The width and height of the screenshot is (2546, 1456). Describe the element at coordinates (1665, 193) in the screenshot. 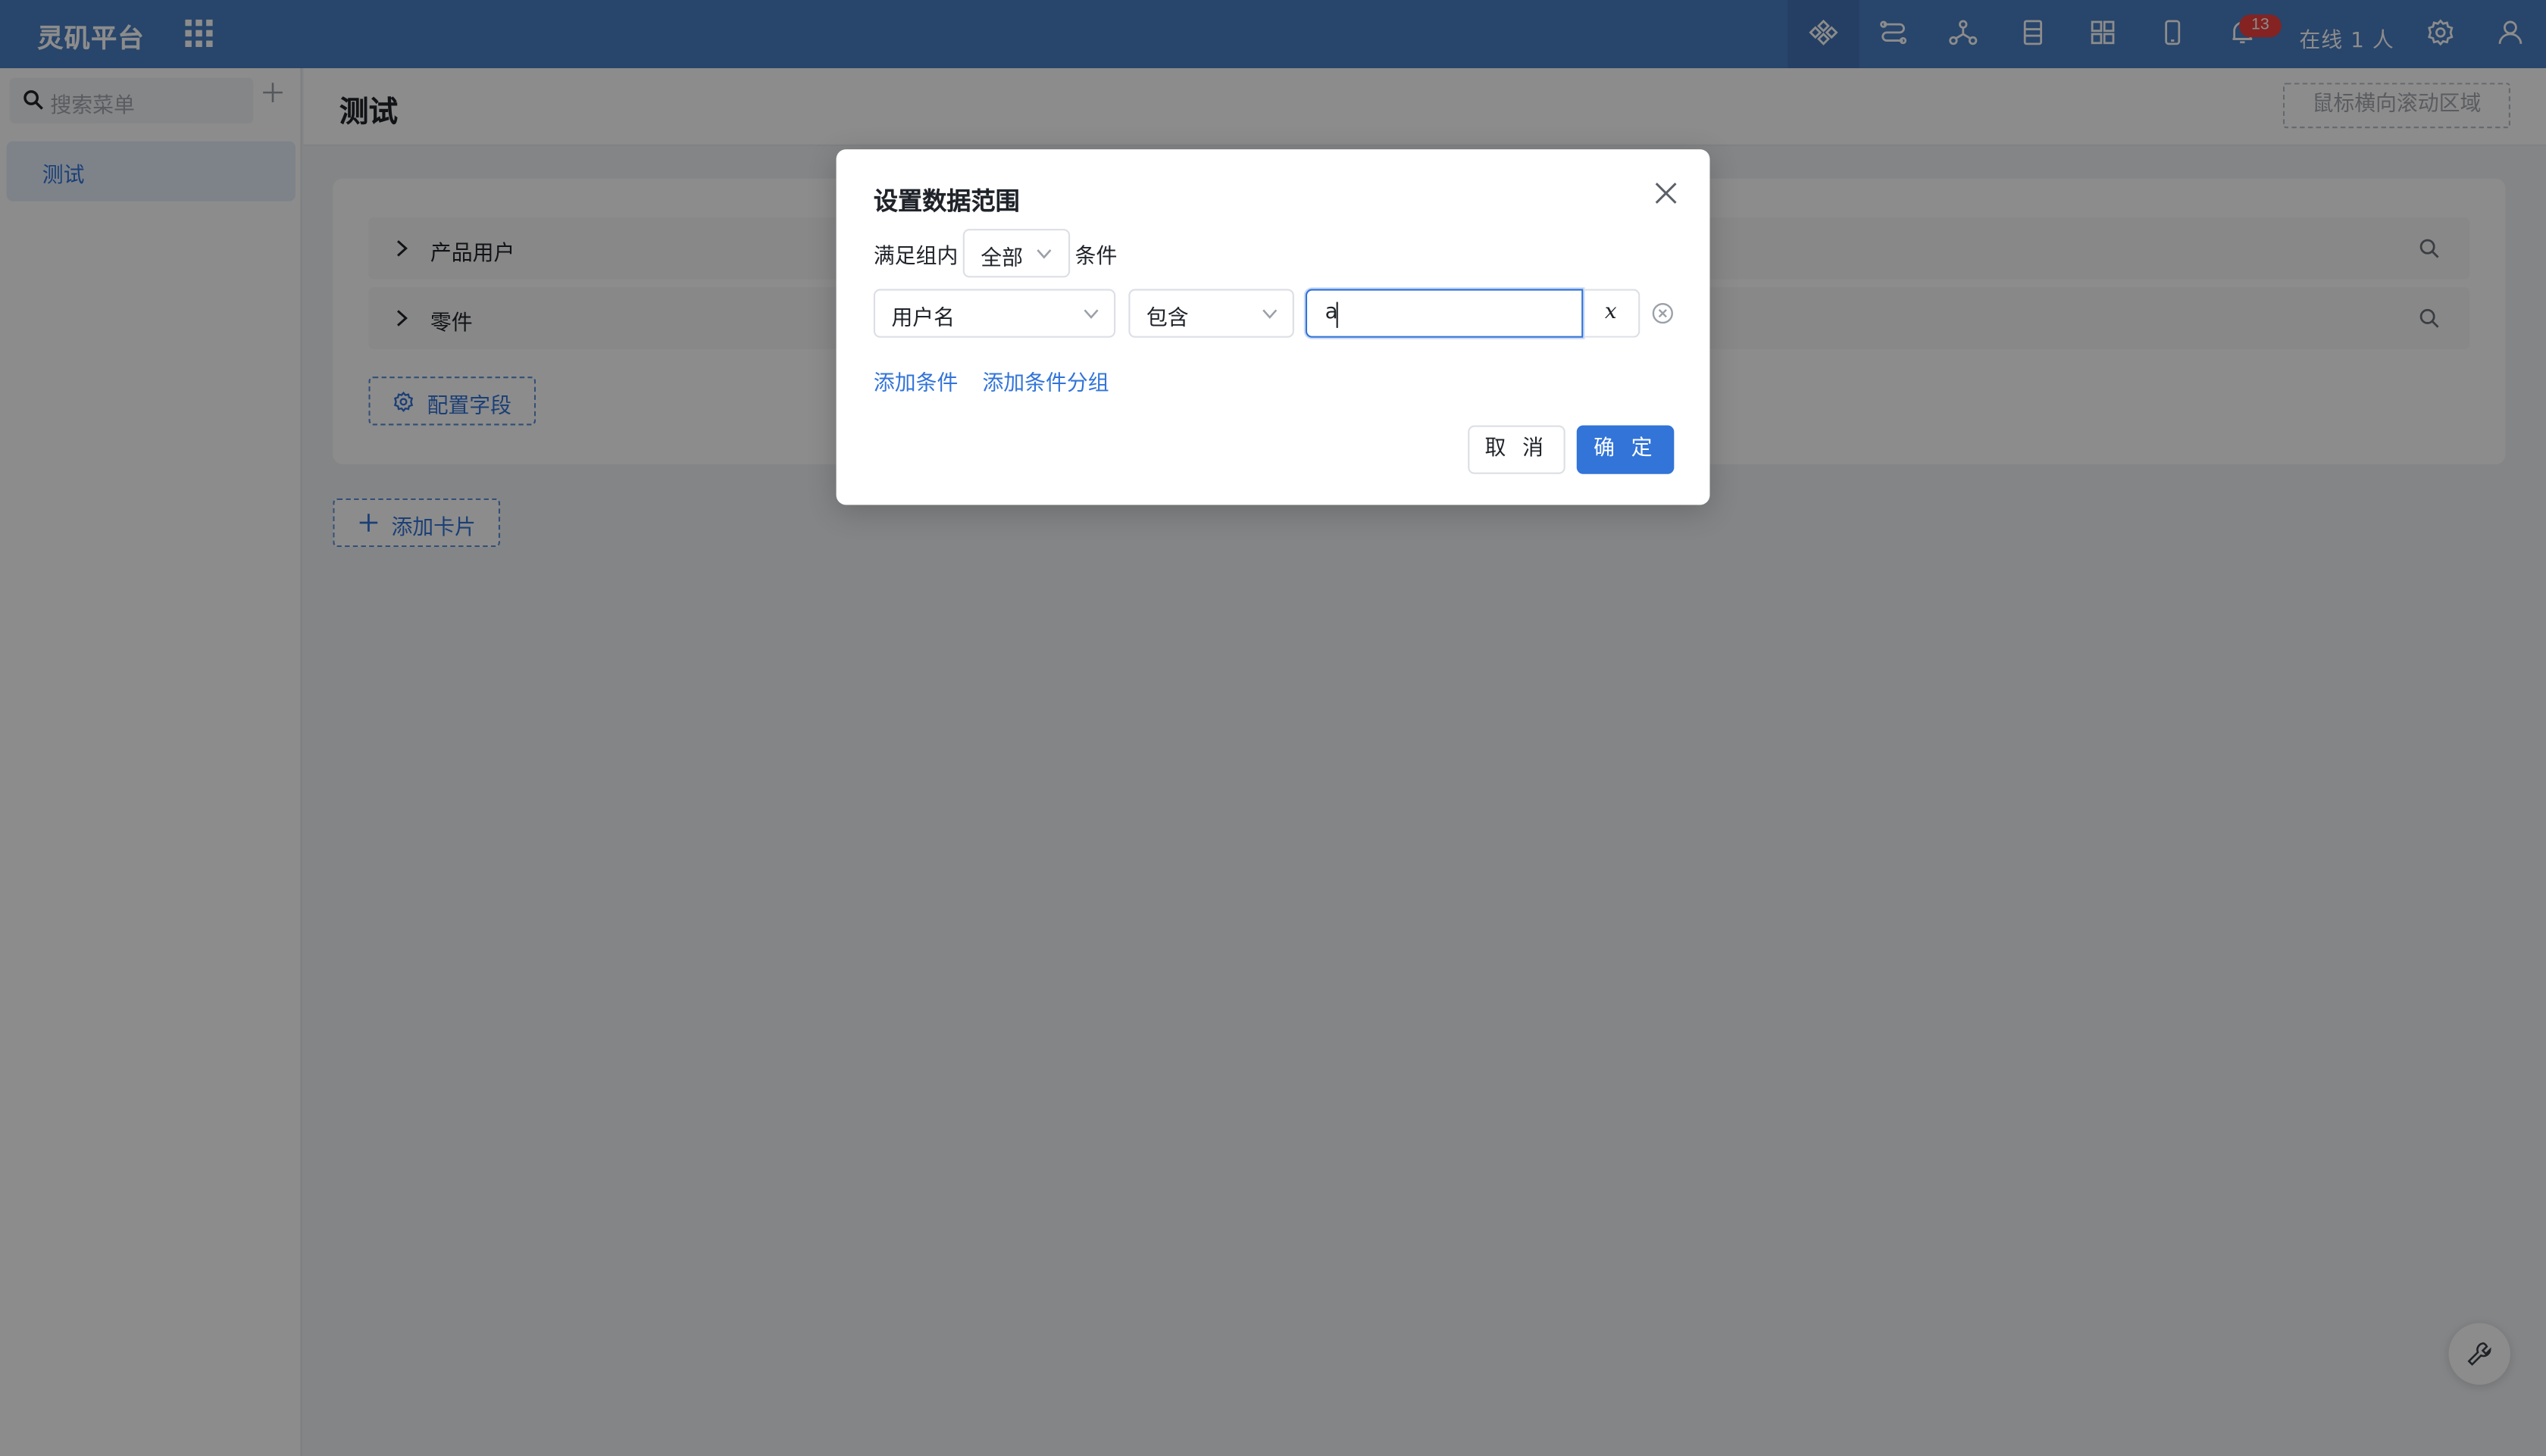

I see `close-icon` at that location.